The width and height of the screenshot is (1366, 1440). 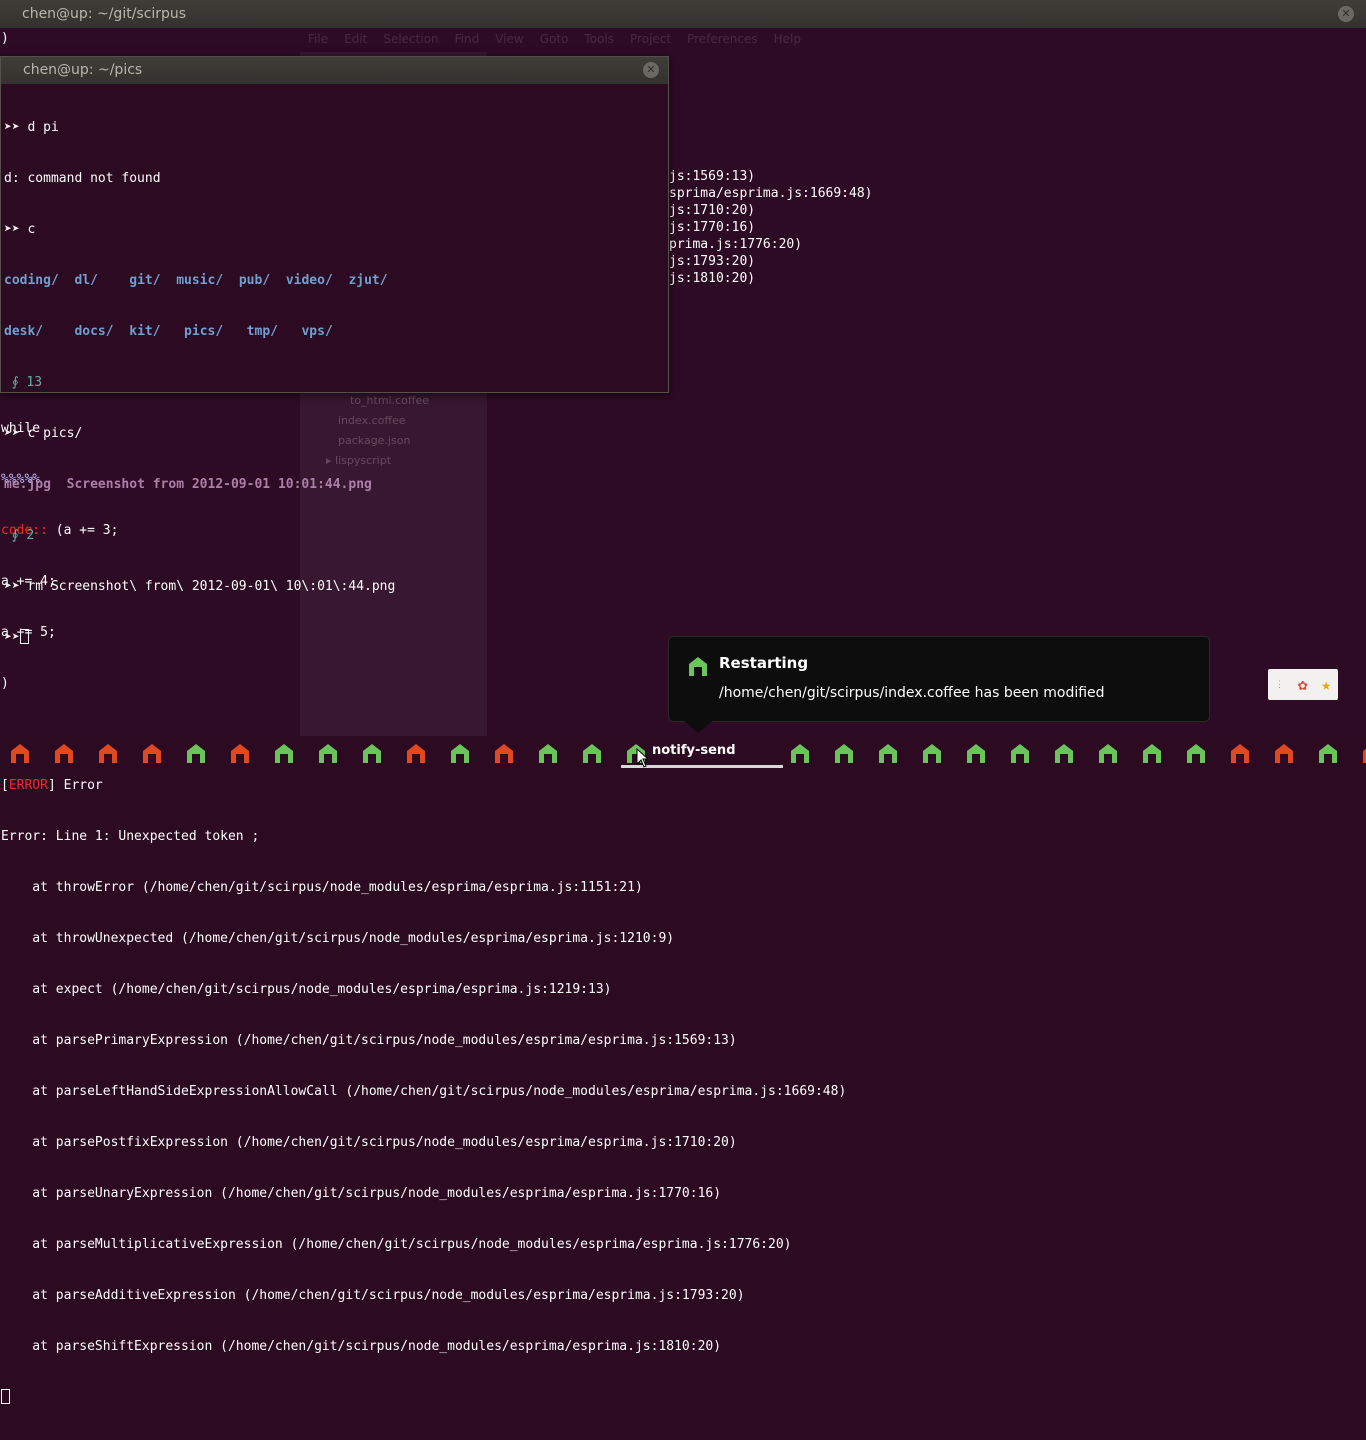 I want to click on terminal-line-fragment: js:1770:16), so click(x=712, y=227).